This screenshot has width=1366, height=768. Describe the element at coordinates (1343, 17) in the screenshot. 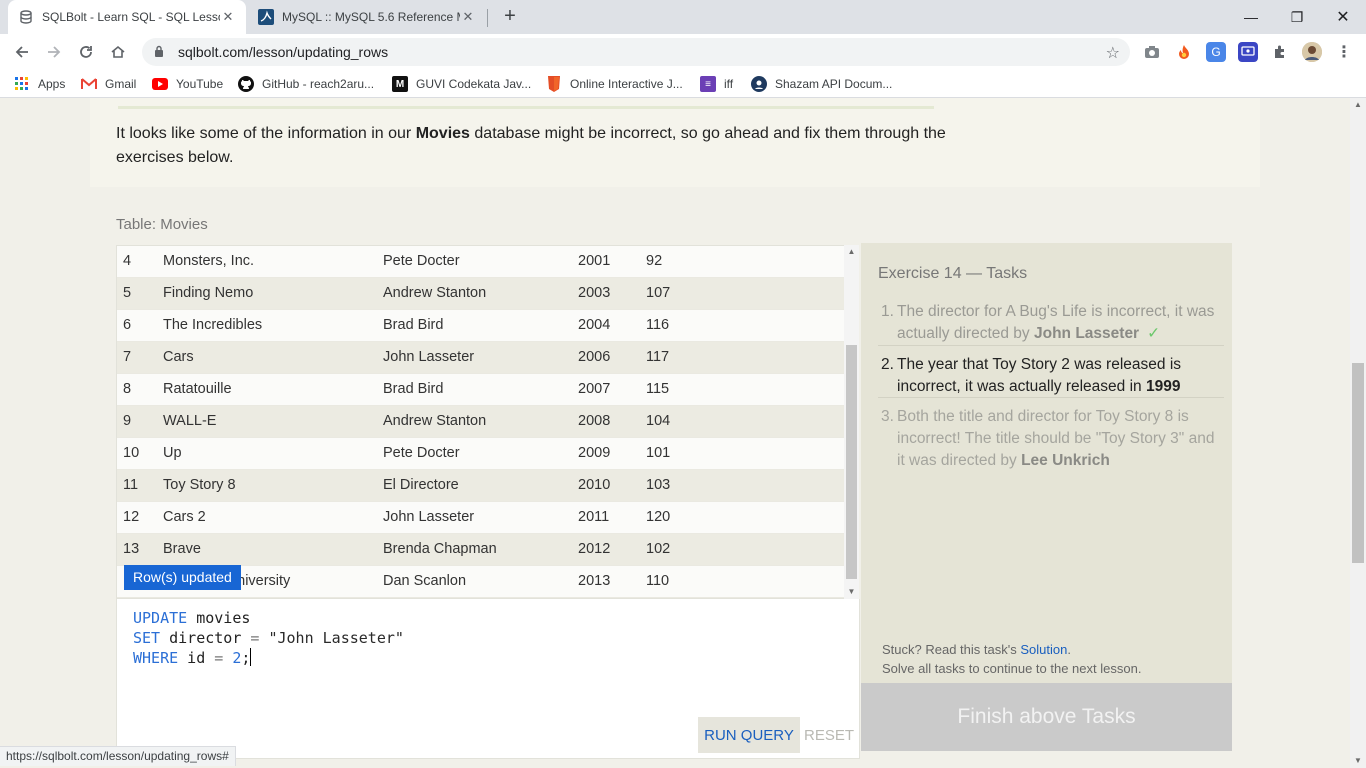

I see `window-close-icon: ✕` at that location.